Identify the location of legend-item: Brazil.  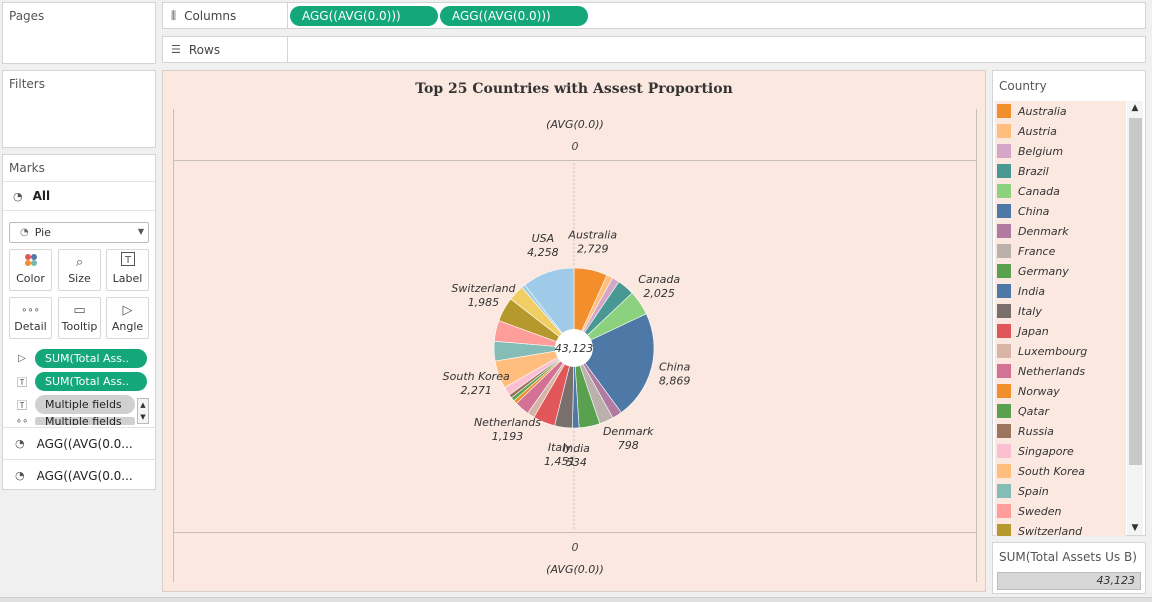
(1060, 171).